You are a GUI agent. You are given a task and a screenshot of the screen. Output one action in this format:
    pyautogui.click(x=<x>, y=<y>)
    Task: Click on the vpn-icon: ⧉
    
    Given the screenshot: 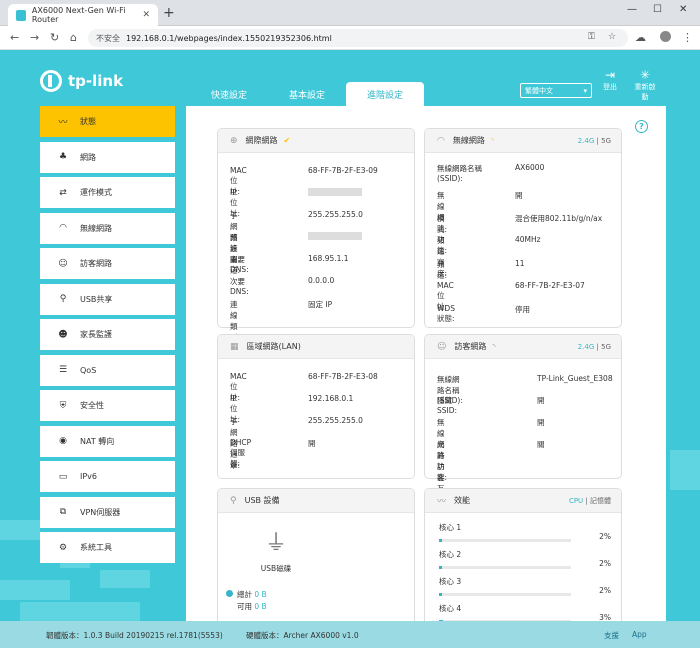 What is the action you would take?
    pyautogui.click(x=63, y=512)
    